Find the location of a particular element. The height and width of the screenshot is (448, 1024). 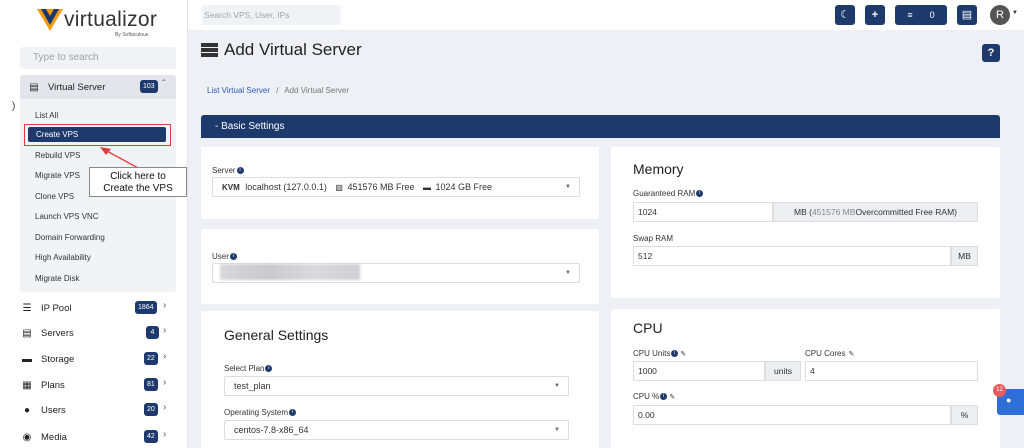

create-vps-callout: Click here to Create the VPS is located at coordinates (138, 182).